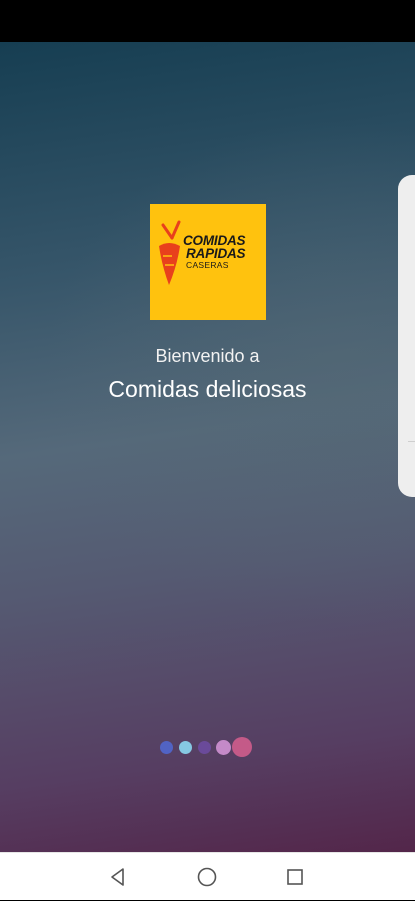 This screenshot has height=901, width=415. Describe the element at coordinates (207, 356) in the screenshot. I see `welcome-text: Bienvenido a` at that location.